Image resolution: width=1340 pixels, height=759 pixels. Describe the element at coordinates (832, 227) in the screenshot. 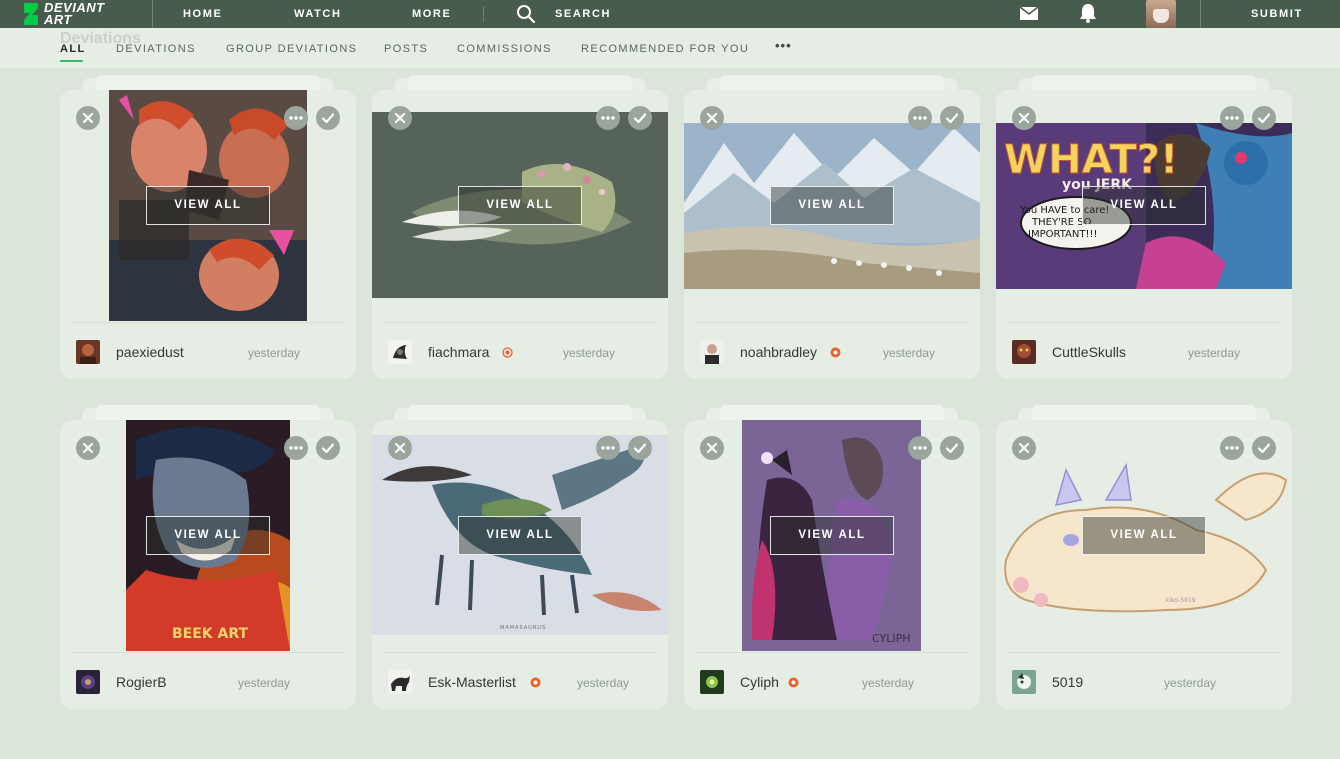

I see `deviation-card: VIEW ALL noahbradley yesterday` at that location.